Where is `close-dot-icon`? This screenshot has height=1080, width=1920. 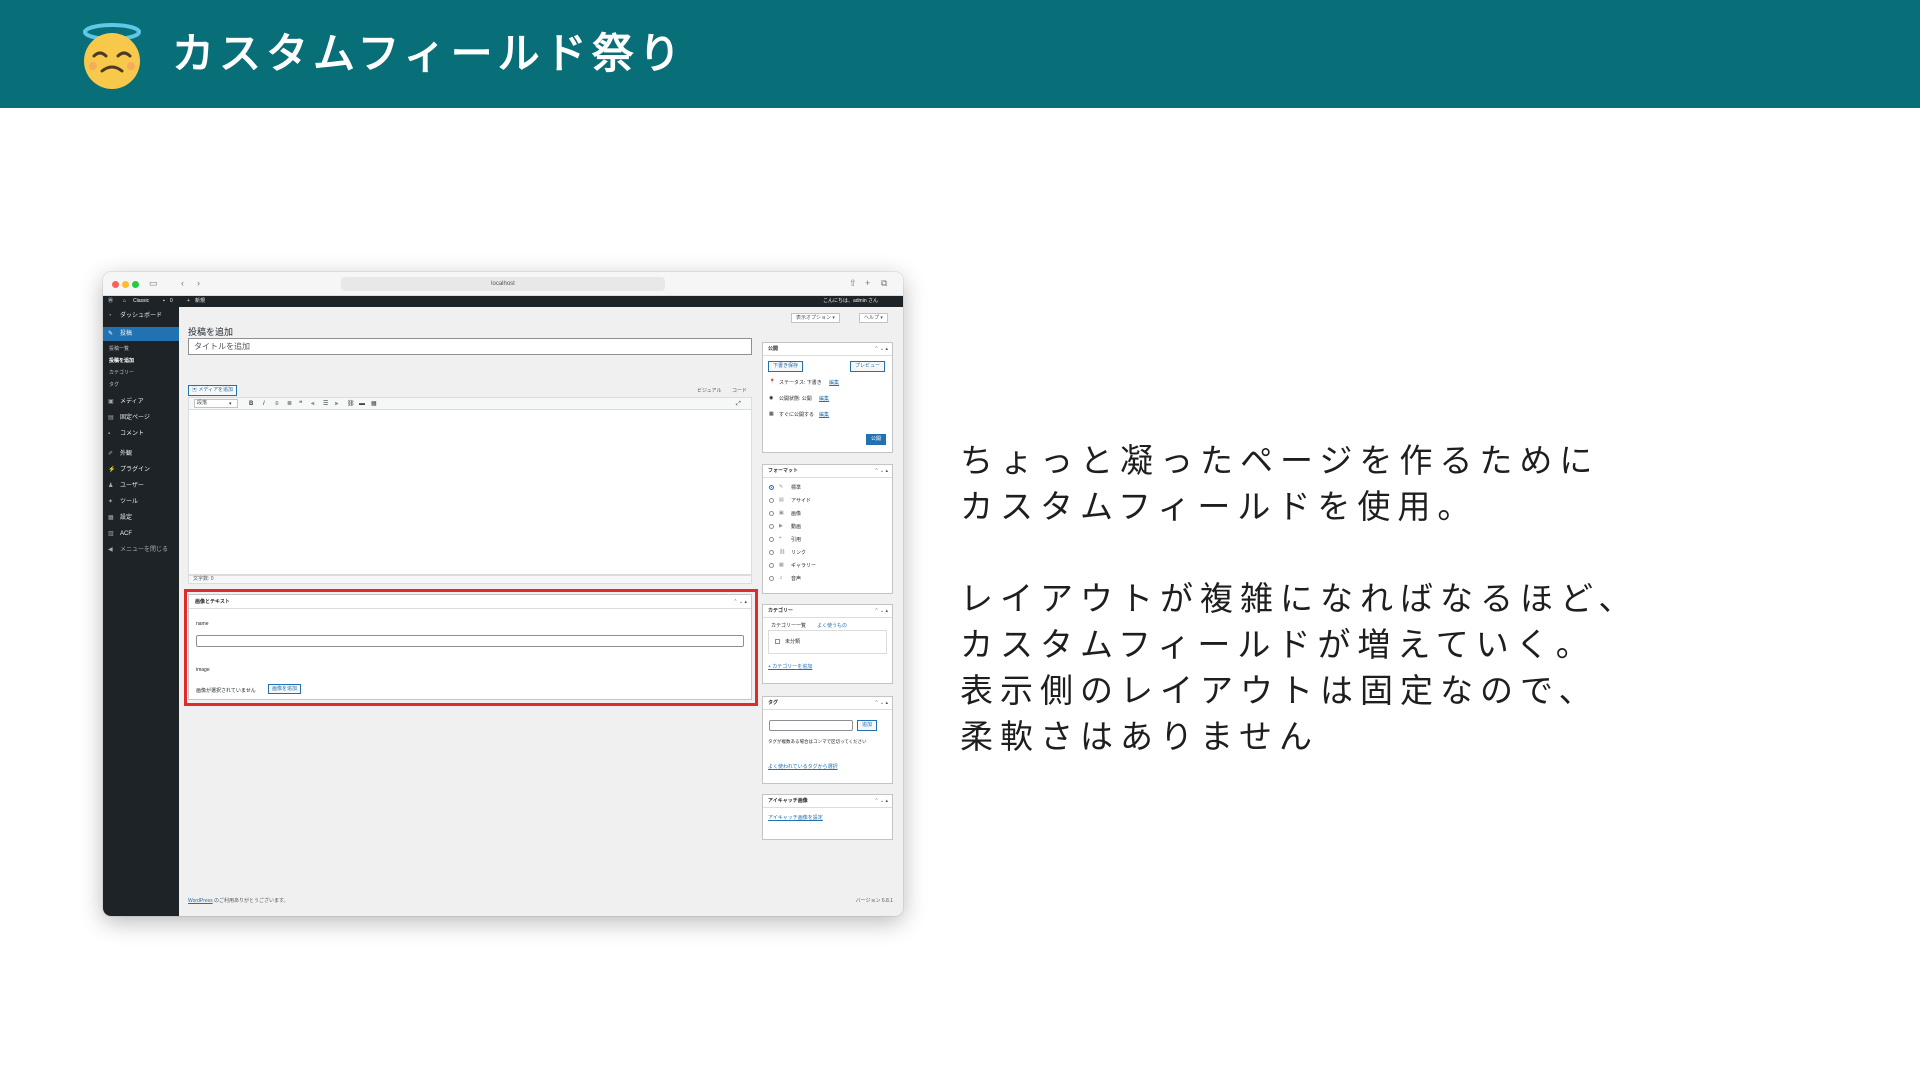
close-dot-icon is located at coordinates (115, 284).